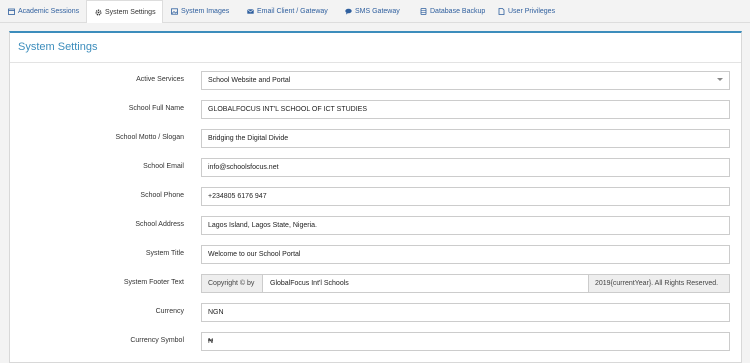 This screenshot has width=750, height=363. Describe the element at coordinates (465, 312) in the screenshot. I see `currency-input: NGN` at that location.